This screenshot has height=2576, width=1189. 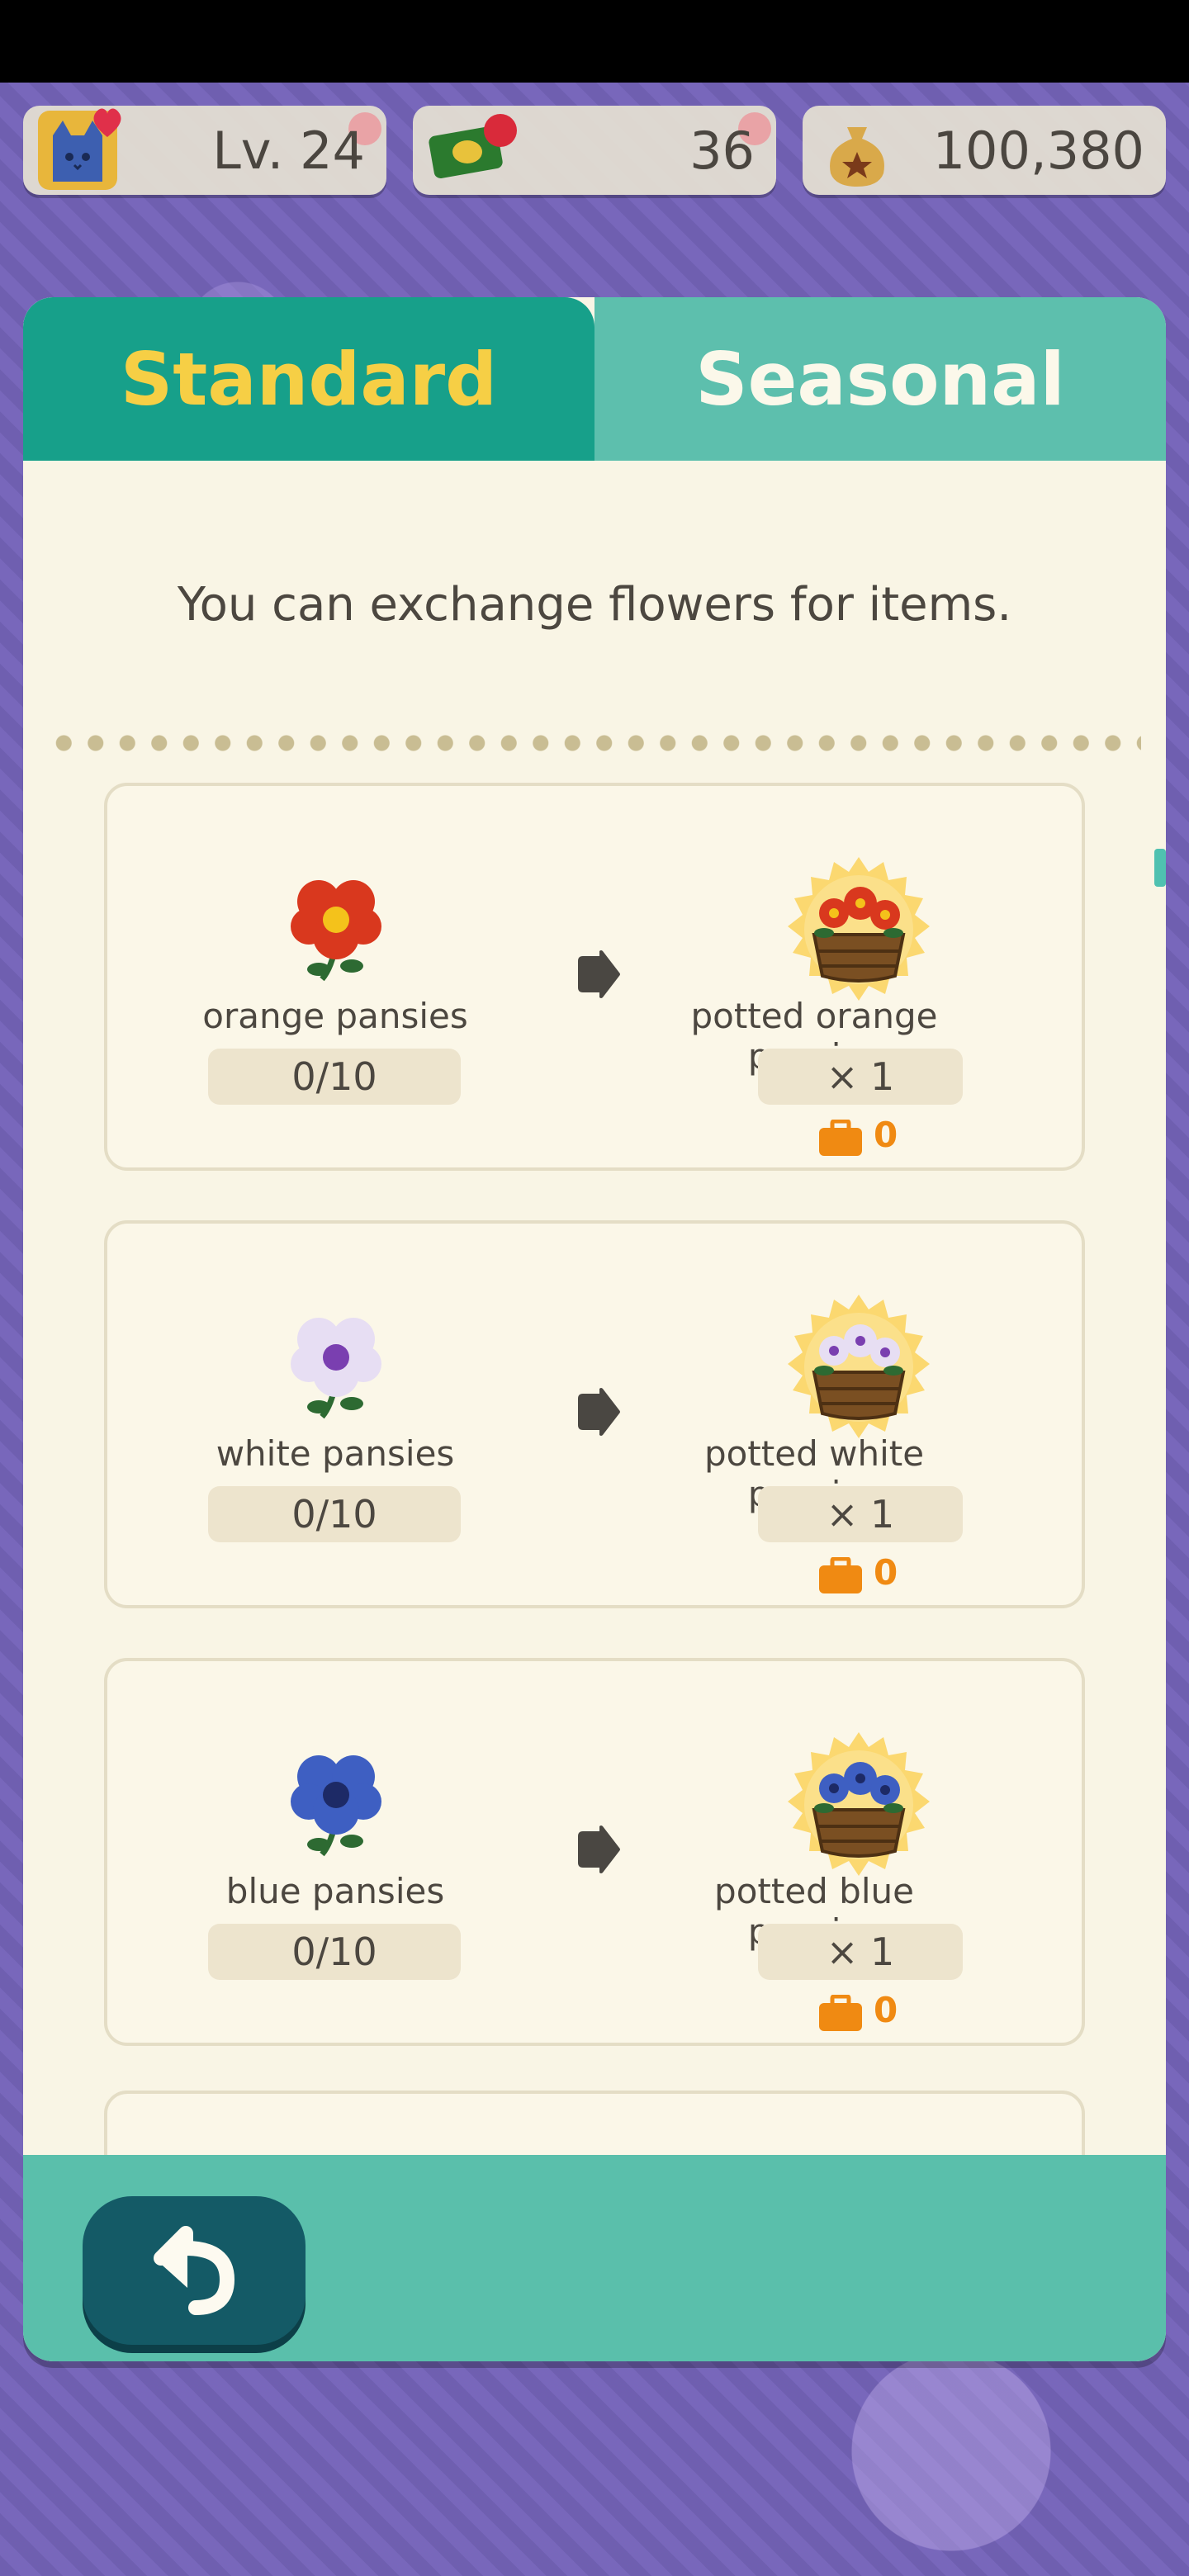 What do you see at coordinates (594, 605) in the screenshot?
I see `intro-text: You can exchange flowers for items.` at bounding box center [594, 605].